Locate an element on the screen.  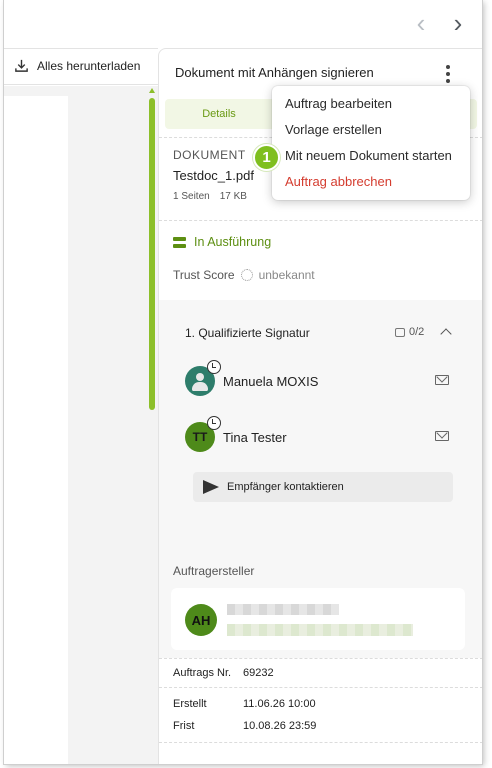
menu-item-cancel-order: Auftrag abbrechen is located at coordinates (371, 184).